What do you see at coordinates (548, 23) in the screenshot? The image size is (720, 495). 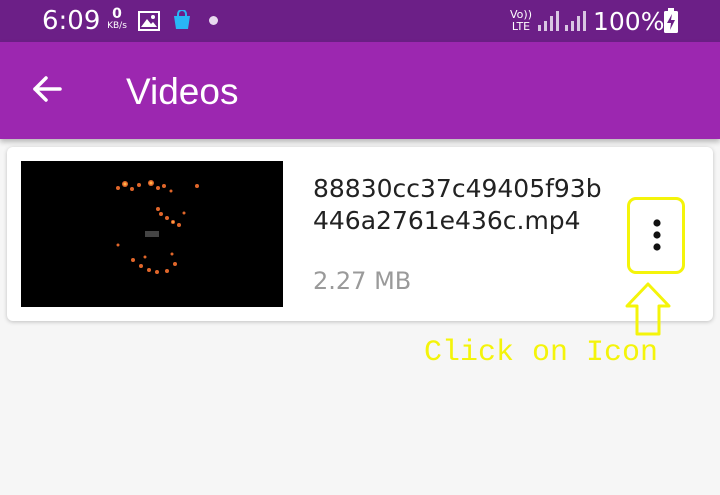 I see `signal-icon` at bounding box center [548, 23].